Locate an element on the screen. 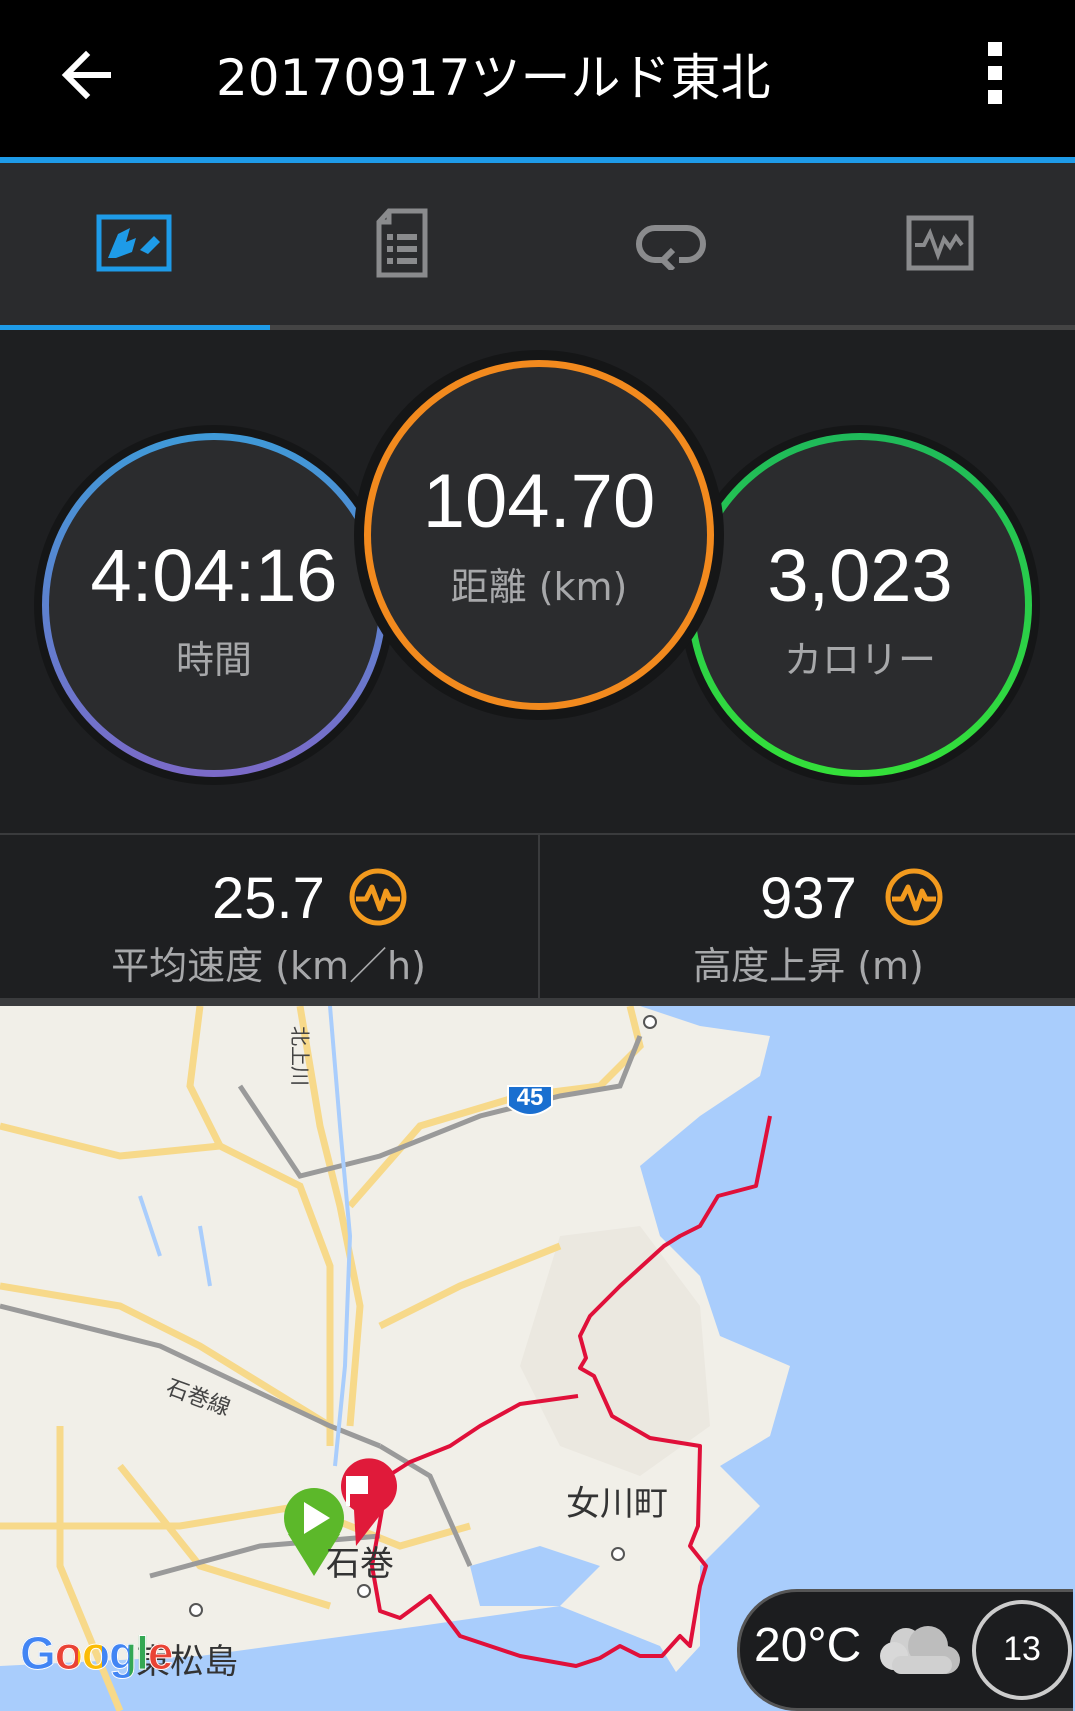 Image resolution: width=1075 pixels, height=1711 pixels. laps-tab is located at coordinates (671, 243).